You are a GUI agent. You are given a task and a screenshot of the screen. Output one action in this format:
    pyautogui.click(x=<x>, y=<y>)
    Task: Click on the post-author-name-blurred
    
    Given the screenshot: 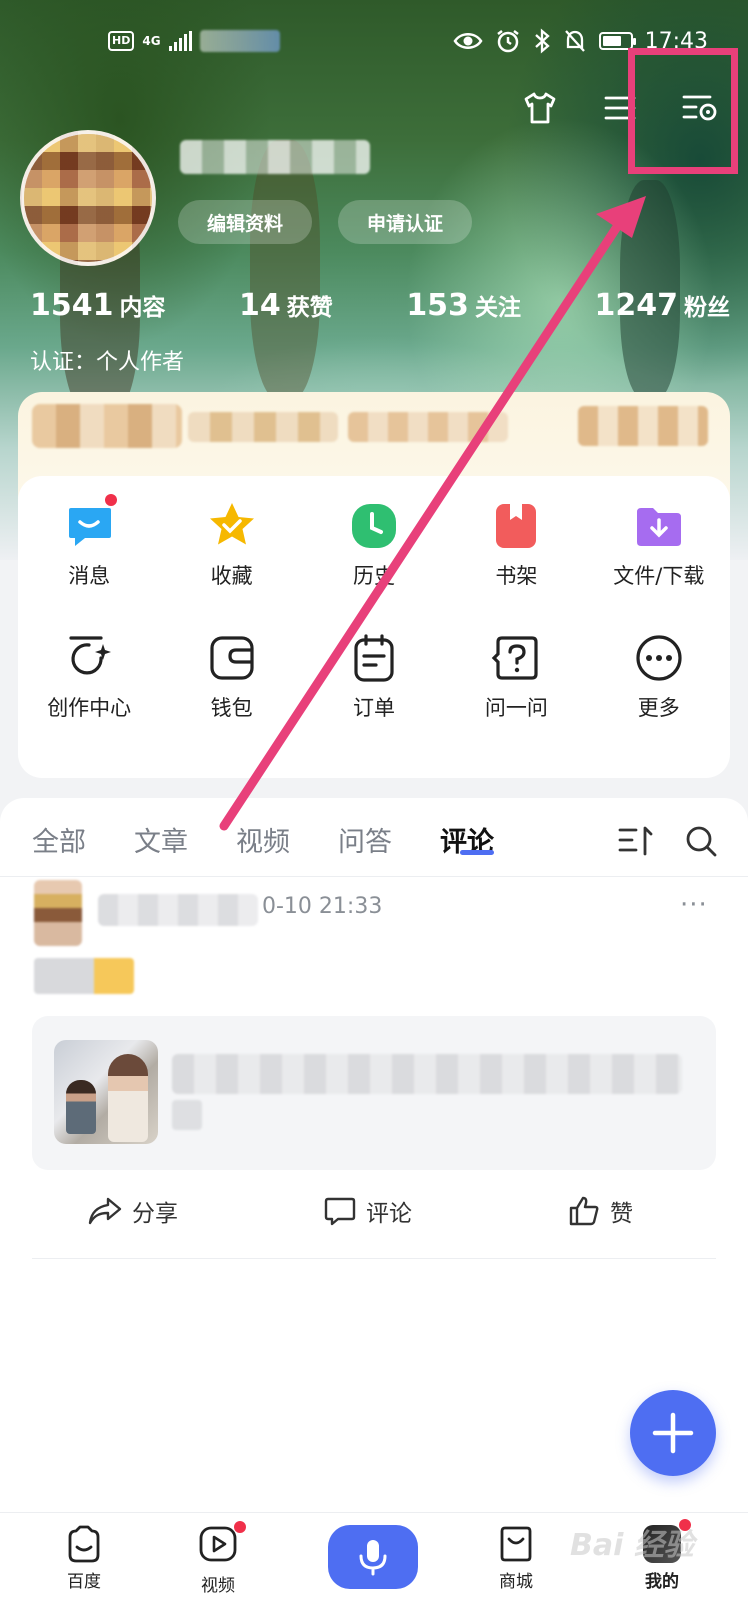 What is the action you would take?
    pyautogui.click(x=178, y=910)
    